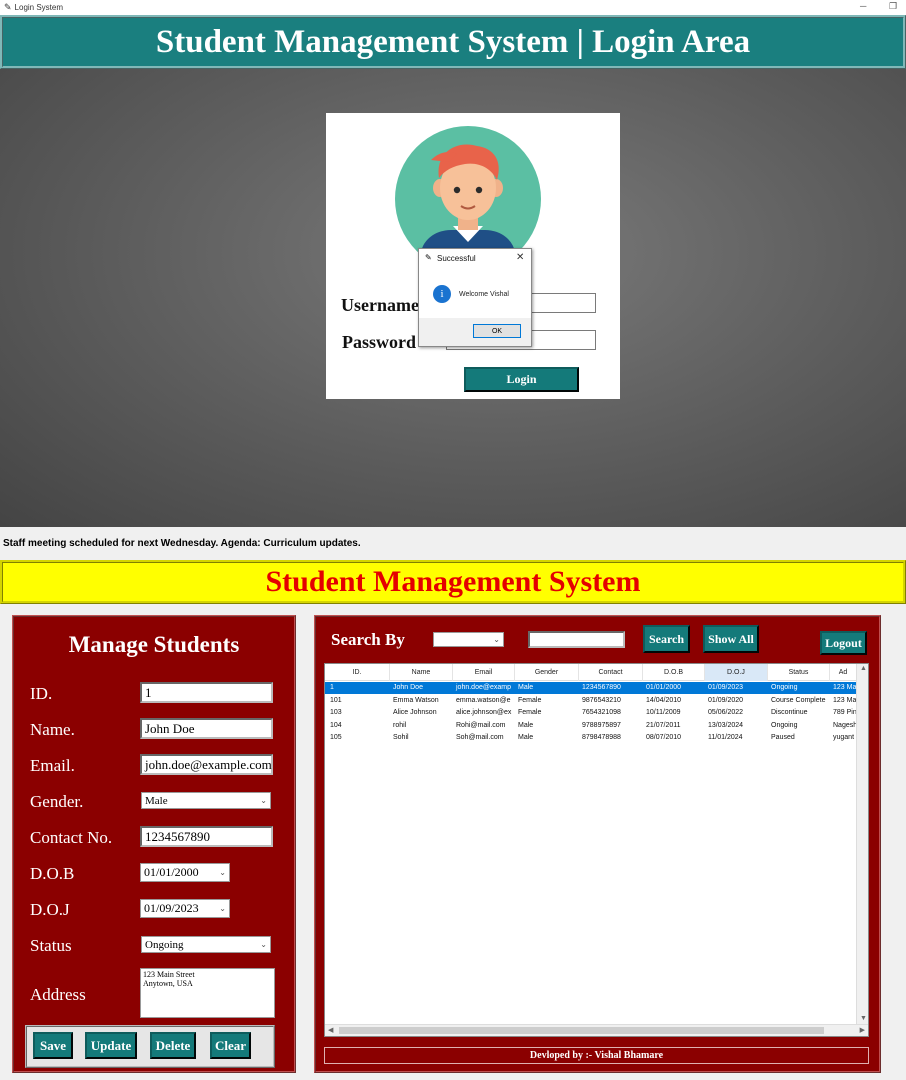  Describe the element at coordinates (58, 994) in the screenshot. I see `address-label: Address` at that location.